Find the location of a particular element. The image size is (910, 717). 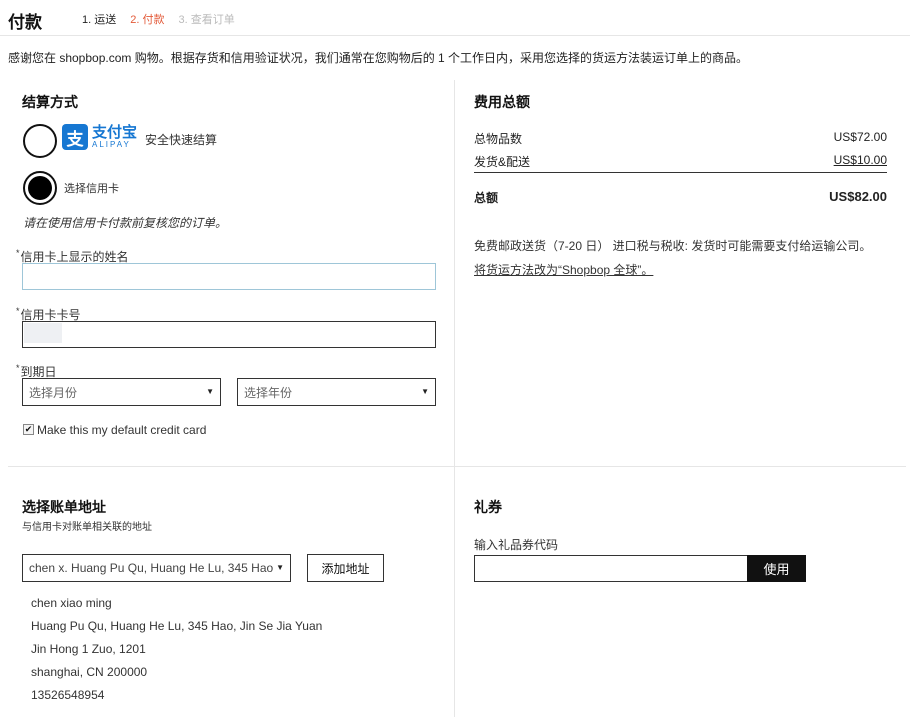

add-address-button: 添加地址 is located at coordinates (345, 568).